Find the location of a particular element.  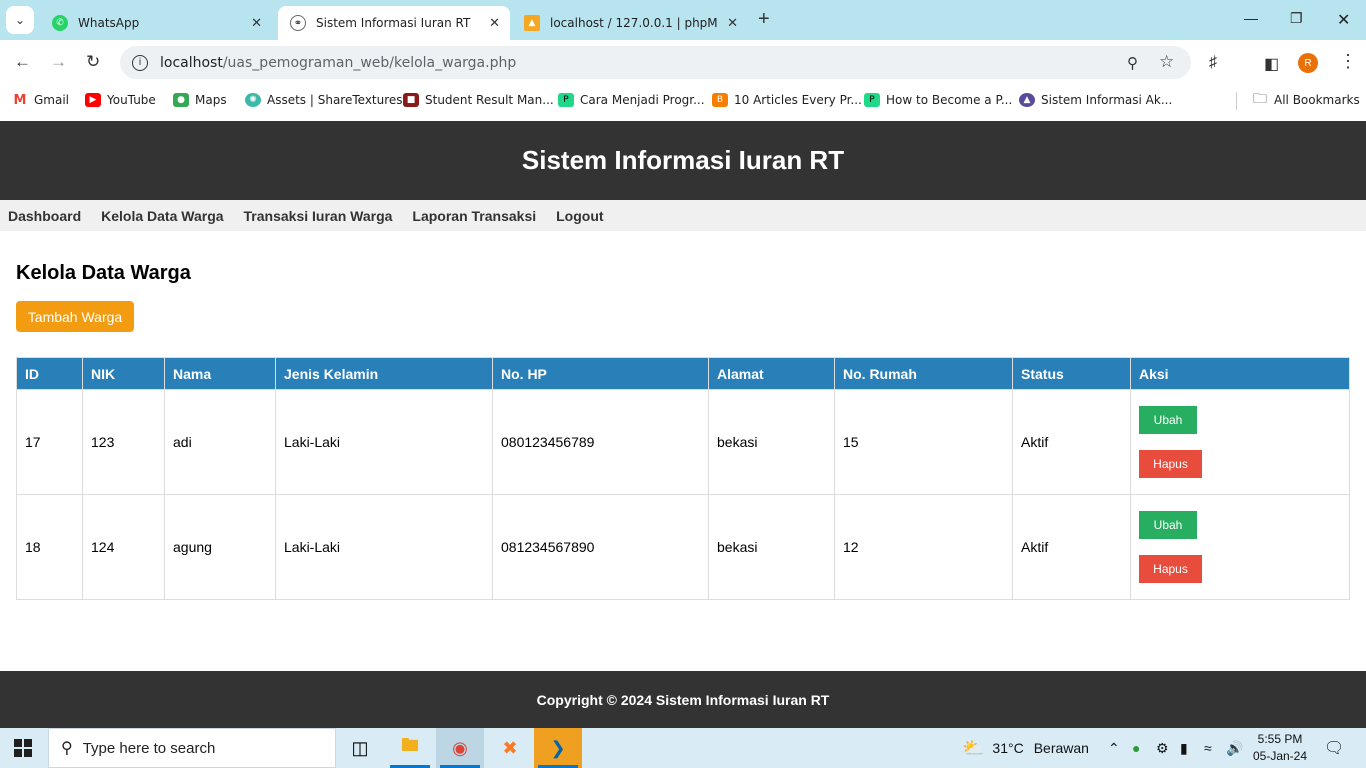

tab-sistem-informasi: ⚭ Sistem Informasi Iuran RT ✕ is located at coordinates (394, 23).